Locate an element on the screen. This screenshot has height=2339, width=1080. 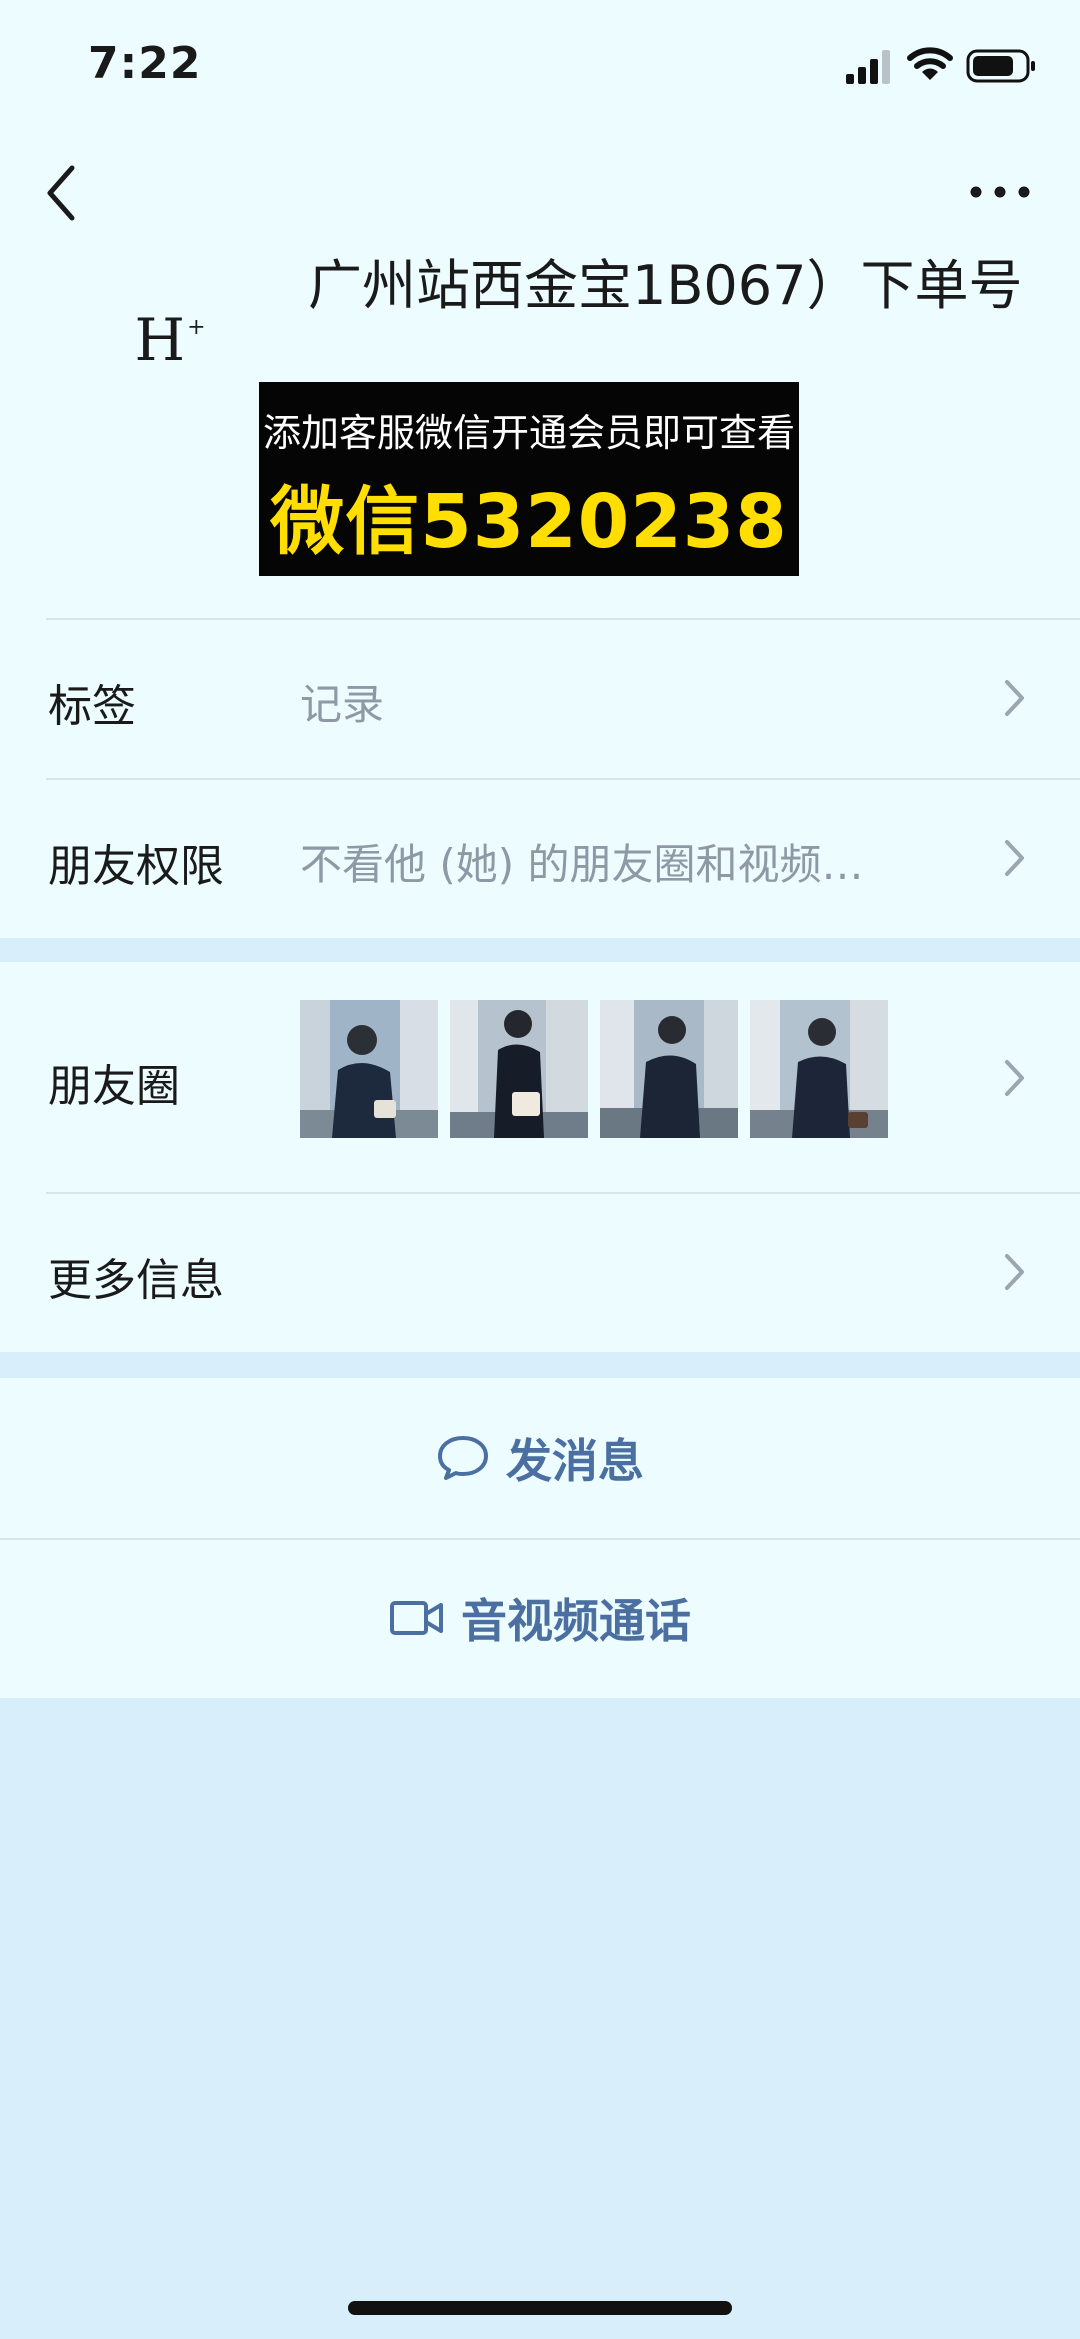
more-options-icon is located at coordinates (1000, 192).